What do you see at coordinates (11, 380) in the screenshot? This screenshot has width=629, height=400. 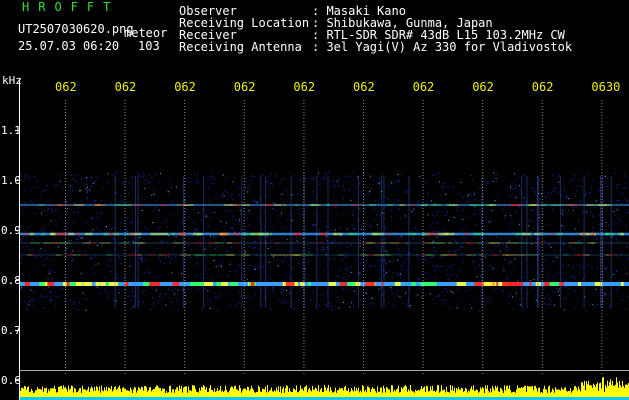 I see `freq-tick-label: 0.6` at bounding box center [11, 380].